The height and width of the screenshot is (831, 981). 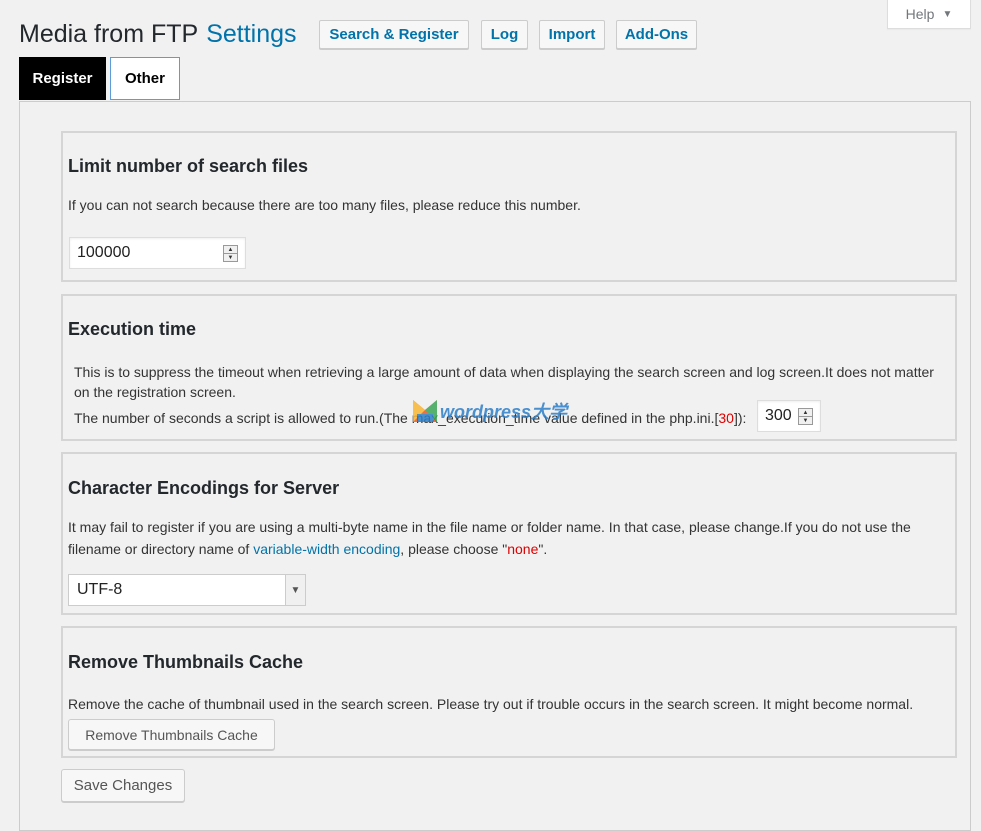 What do you see at coordinates (171, 734) in the screenshot?
I see `remove-thumbnails-cache-button: Remove Thumbnails Cache` at bounding box center [171, 734].